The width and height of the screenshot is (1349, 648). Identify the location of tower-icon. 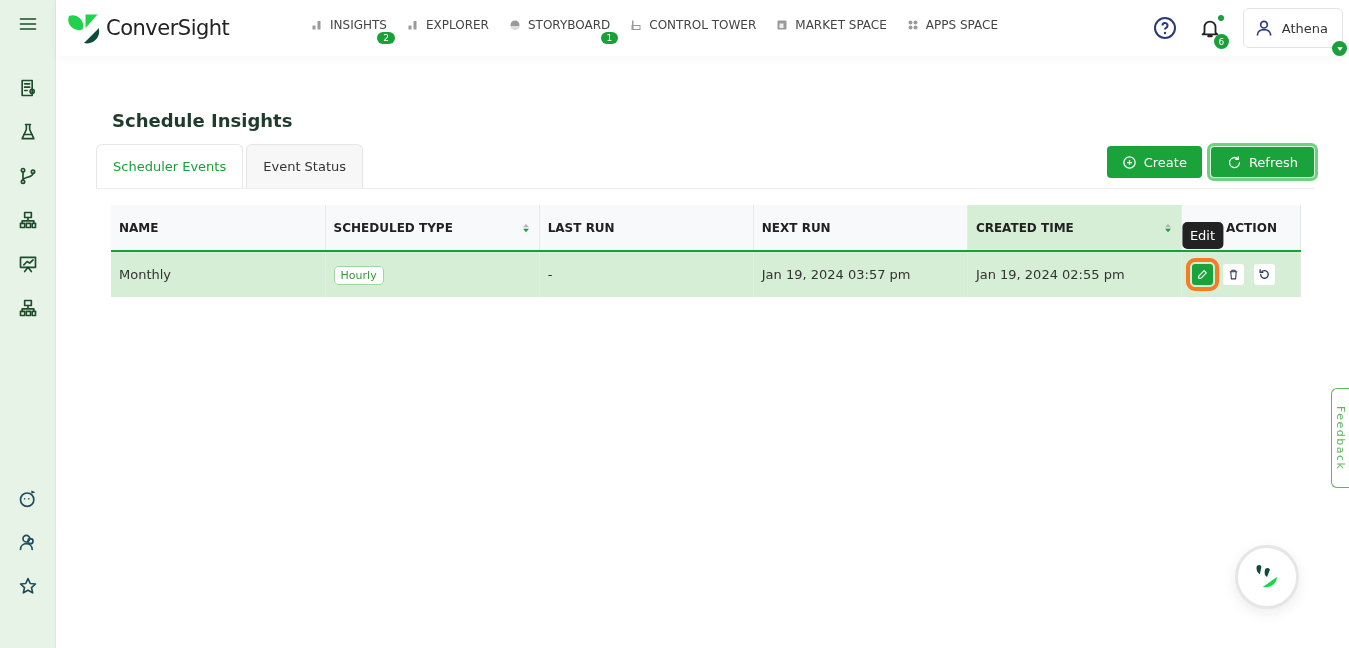
(636, 25).